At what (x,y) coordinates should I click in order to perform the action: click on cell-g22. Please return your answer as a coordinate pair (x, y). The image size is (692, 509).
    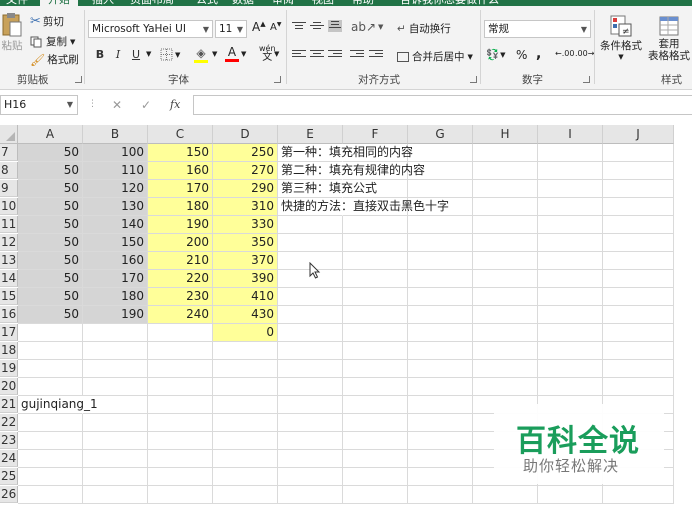
    Looking at the image, I should click on (440, 423).